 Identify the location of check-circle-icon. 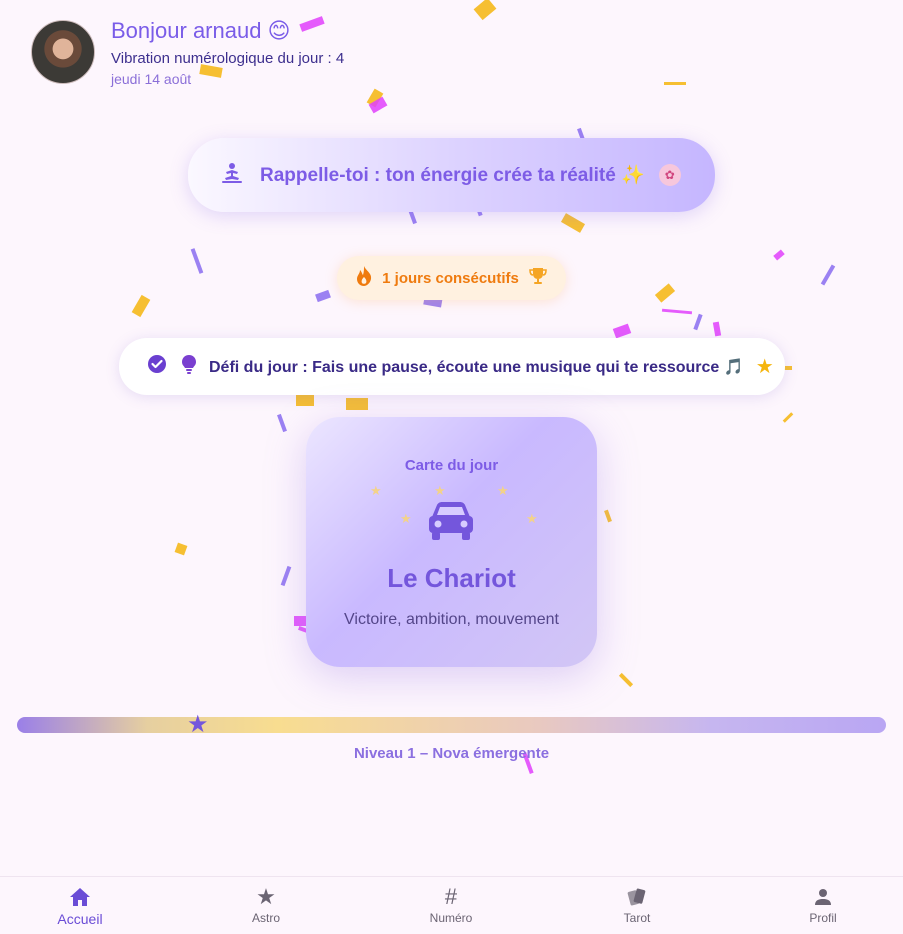
(157, 366).